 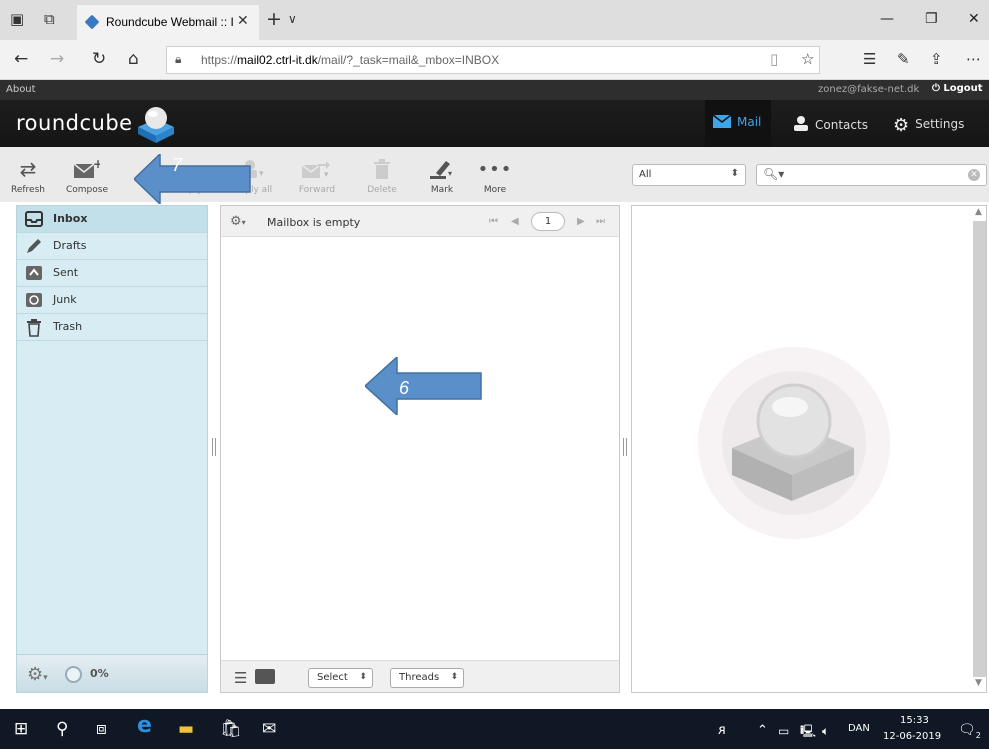 What do you see at coordinates (243, 21) in the screenshot?
I see `tab-close-icon: ✕` at bounding box center [243, 21].